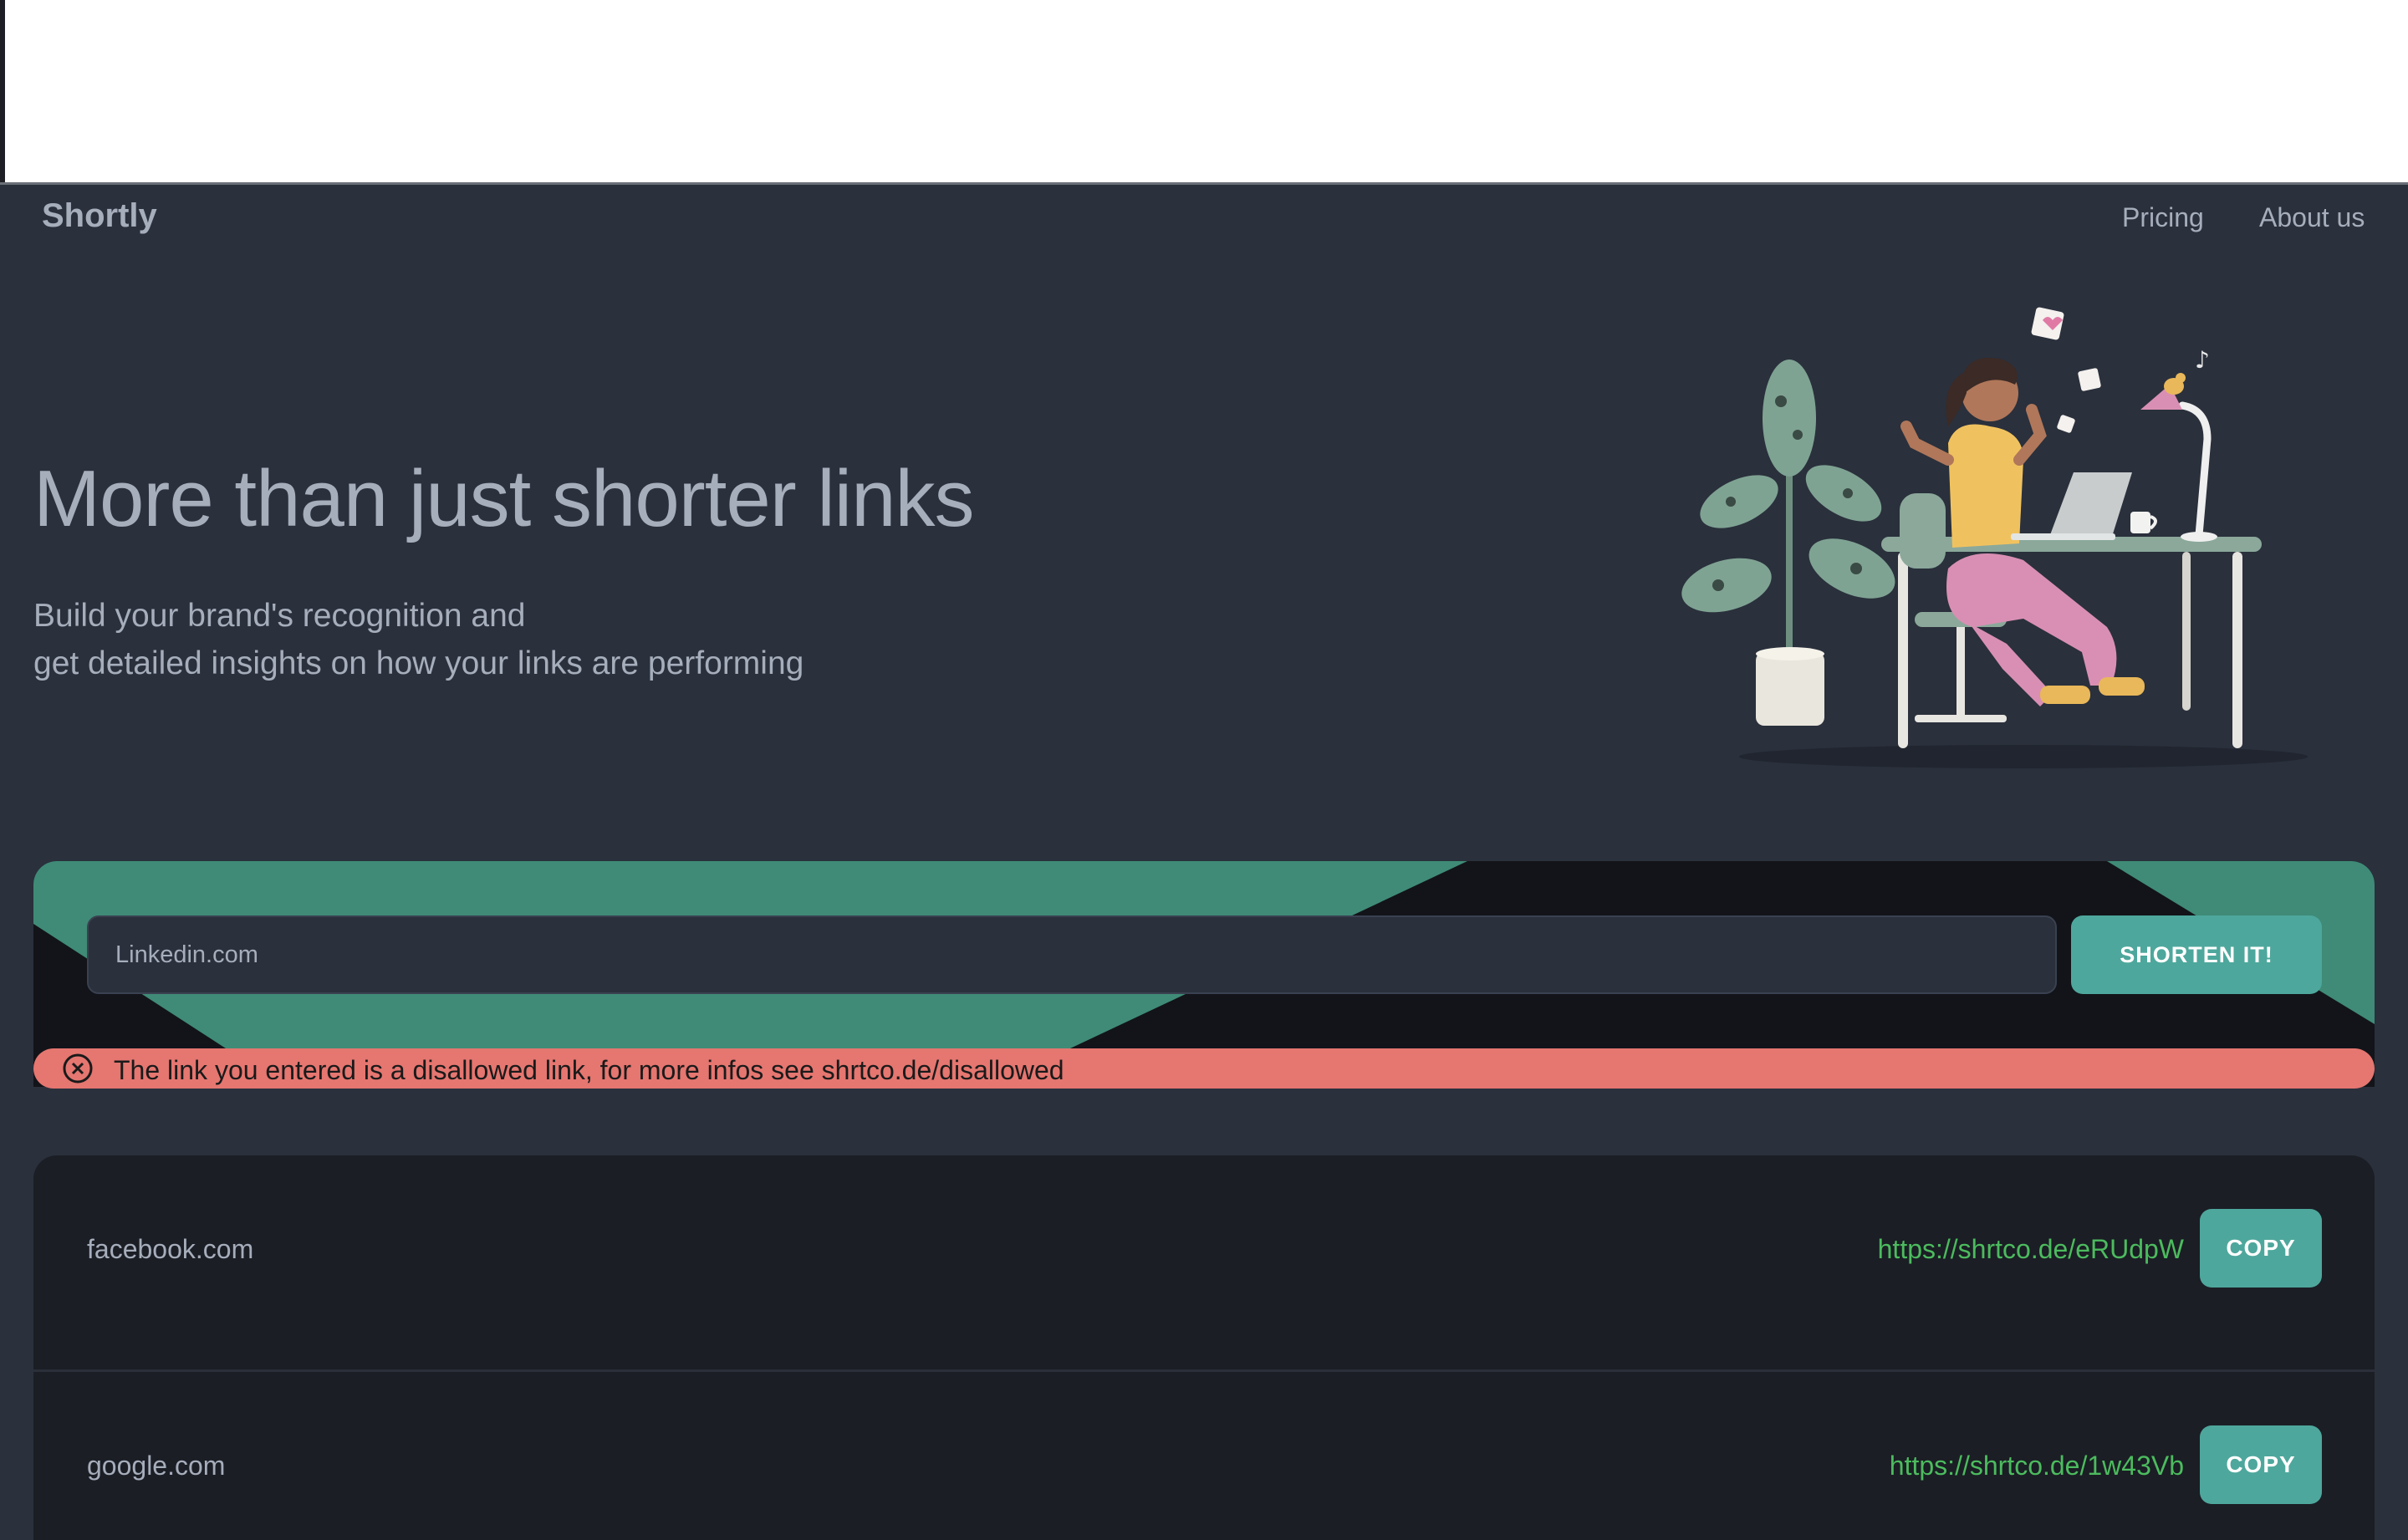  I want to click on circle-x-icon, so click(78, 1068).